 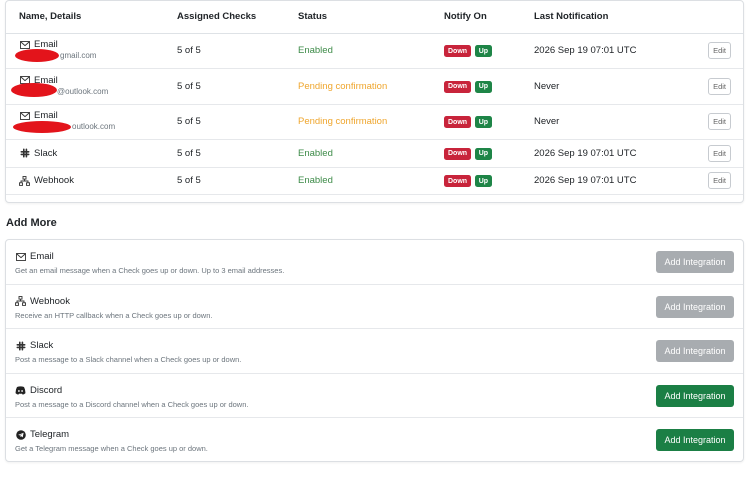 What do you see at coordinates (78, 56) in the screenshot?
I see `integration-detail: gmail.com` at bounding box center [78, 56].